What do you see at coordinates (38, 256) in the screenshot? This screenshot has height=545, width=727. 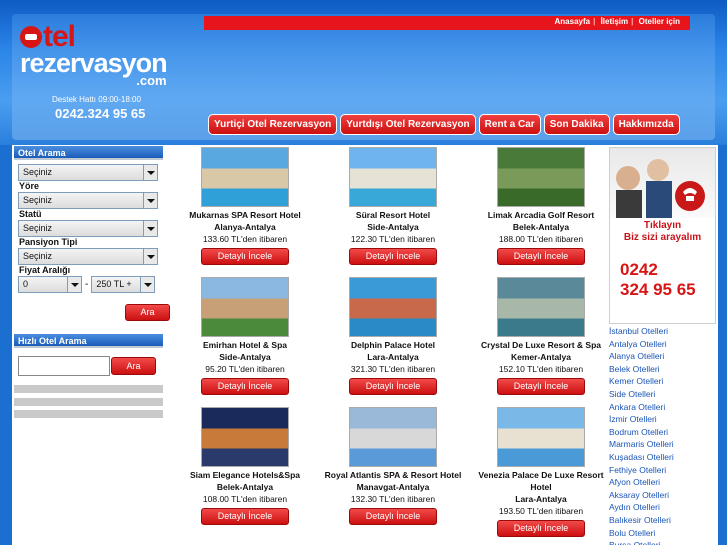 I see `board-type-select-value: Seçiniz` at bounding box center [38, 256].